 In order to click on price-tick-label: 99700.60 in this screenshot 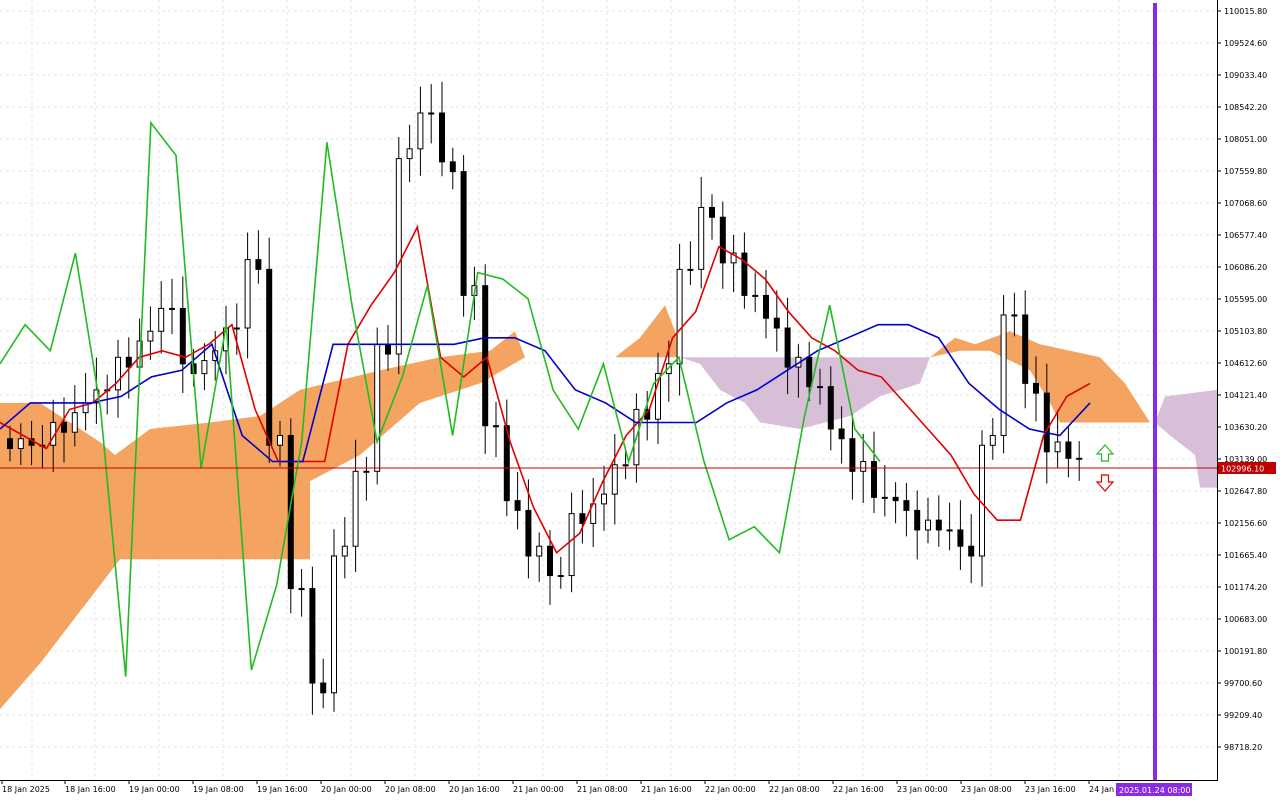, I will do `click(1243, 683)`.